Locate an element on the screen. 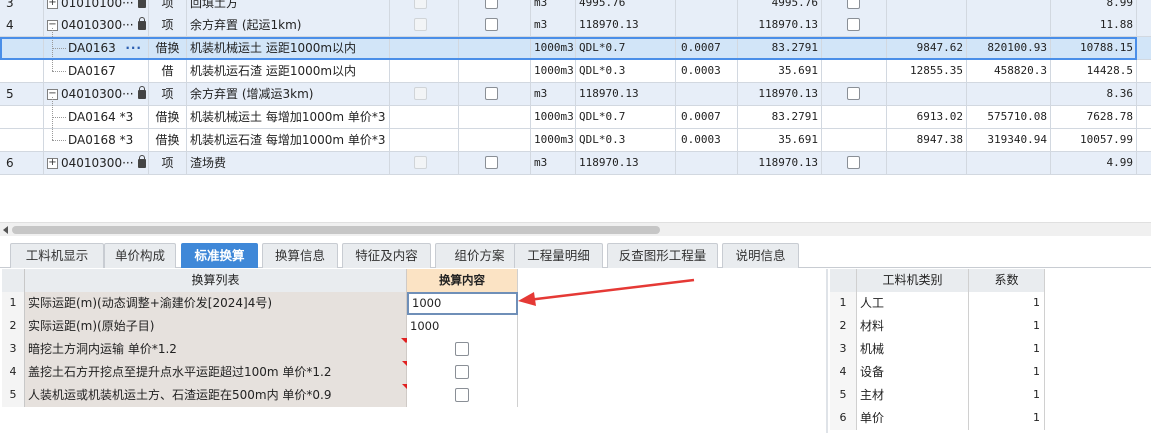 The width and height of the screenshot is (1151, 433). table-row: 1 人工 1 is located at coordinates (937, 303).